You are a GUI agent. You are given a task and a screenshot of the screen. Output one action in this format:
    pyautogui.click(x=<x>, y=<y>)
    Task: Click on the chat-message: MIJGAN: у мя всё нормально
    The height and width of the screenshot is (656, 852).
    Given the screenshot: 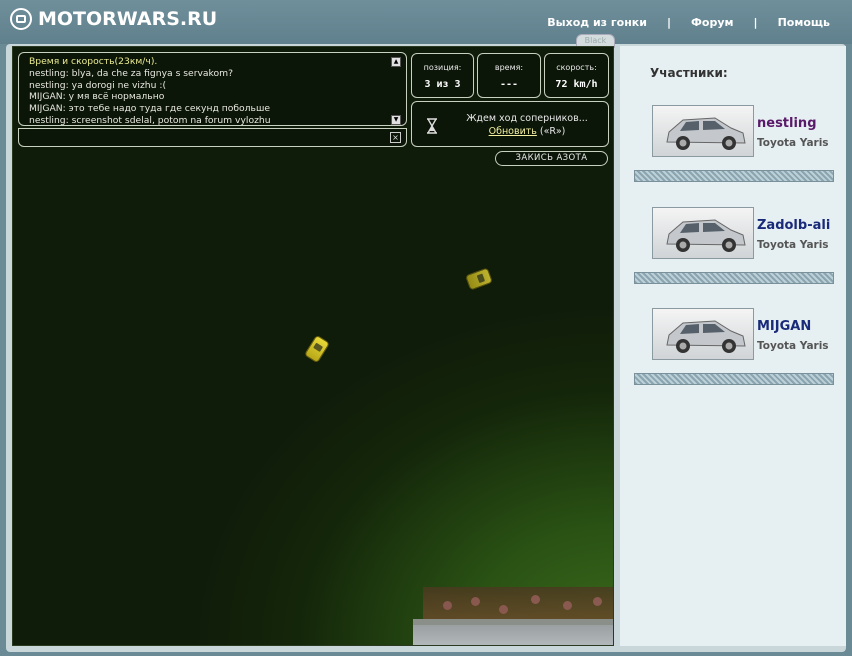 What is the action you would take?
    pyautogui.click(x=97, y=97)
    